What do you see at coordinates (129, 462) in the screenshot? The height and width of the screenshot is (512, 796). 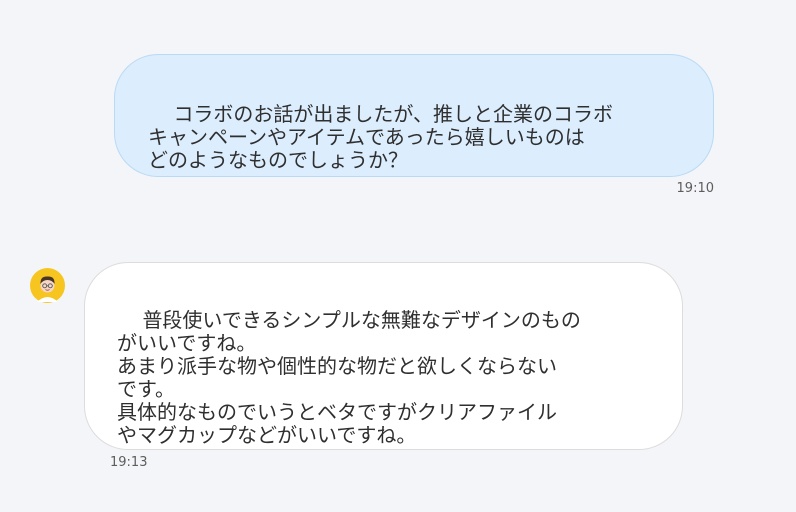 I see `bot-message-timestamp: 19:13` at bounding box center [129, 462].